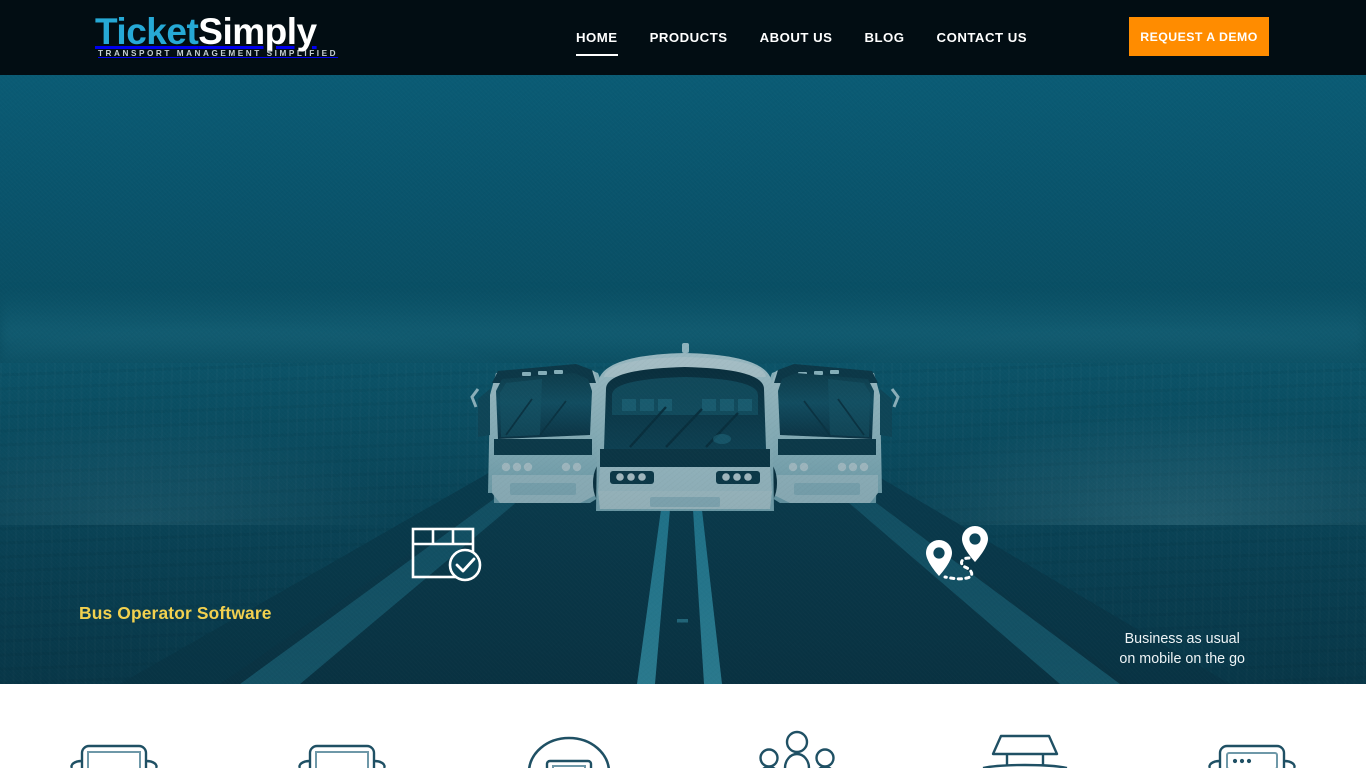 Image resolution: width=1366 pixels, height=768 pixels. Describe the element at coordinates (569, 752) in the screenshot. I see `feature-dome-display-icon` at that location.